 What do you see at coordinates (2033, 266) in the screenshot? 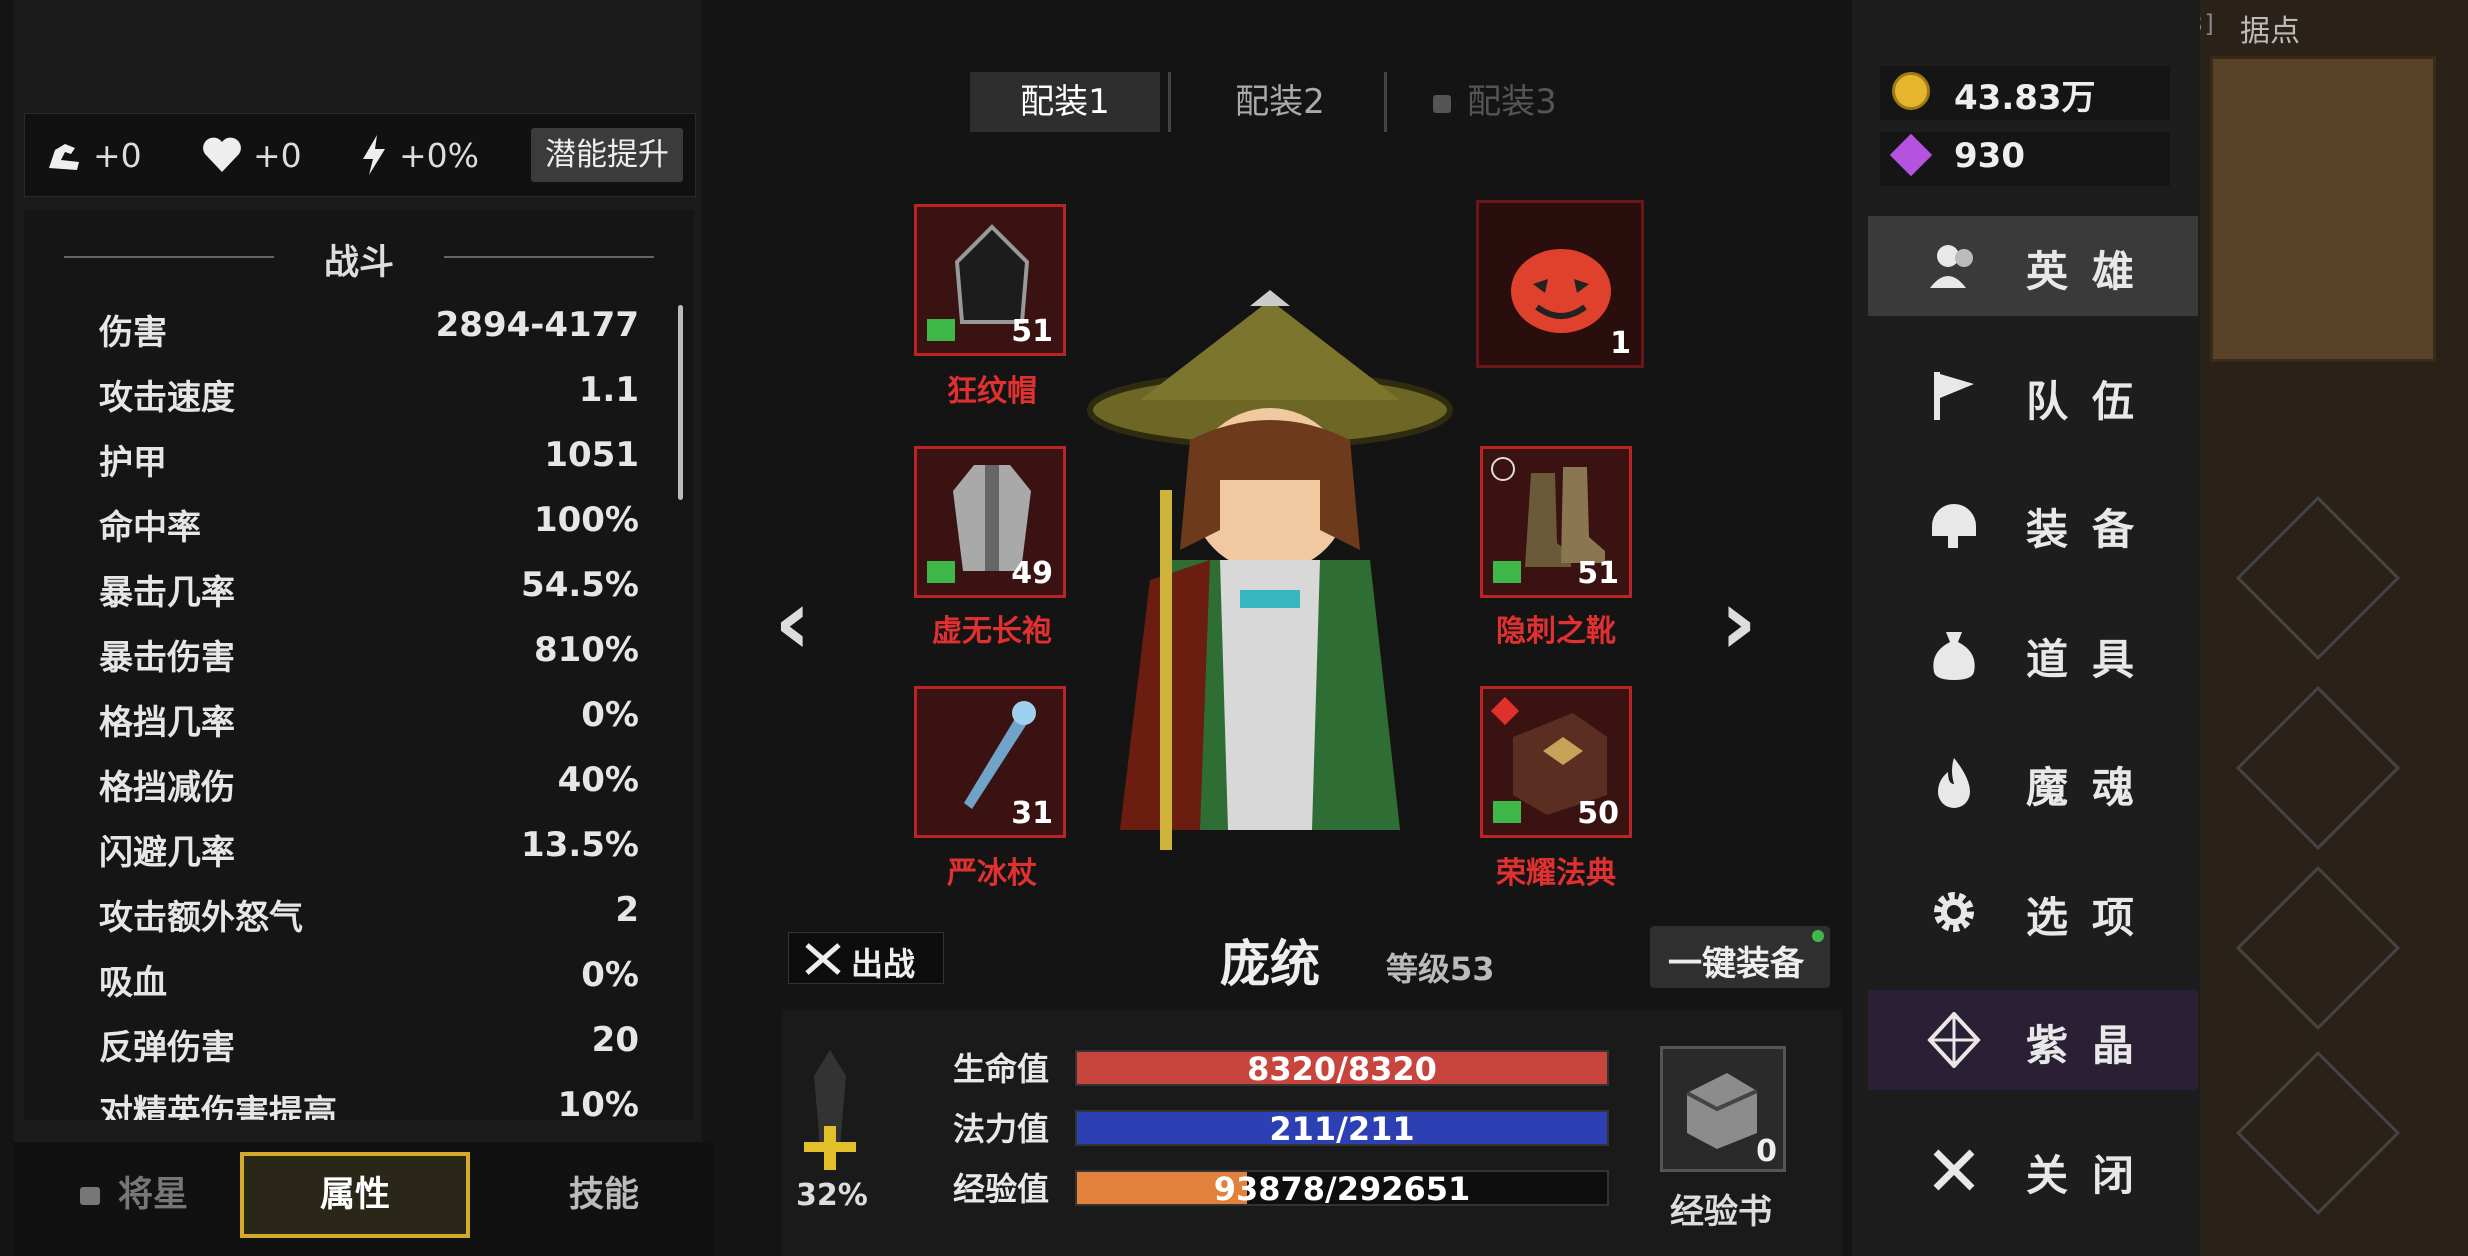
I see `menu-hero: 英雄` at bounding box center [2033, 266].